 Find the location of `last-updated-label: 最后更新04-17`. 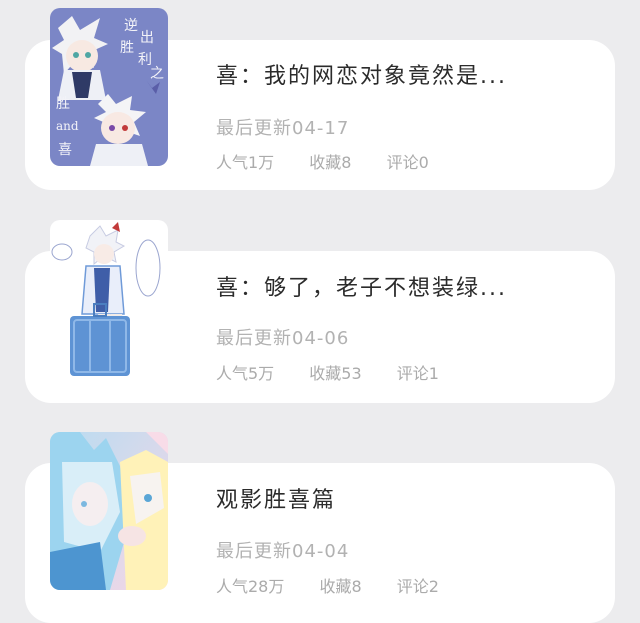

last-updated-label: 最后更新04-17 is located at coordinates (283, 128).